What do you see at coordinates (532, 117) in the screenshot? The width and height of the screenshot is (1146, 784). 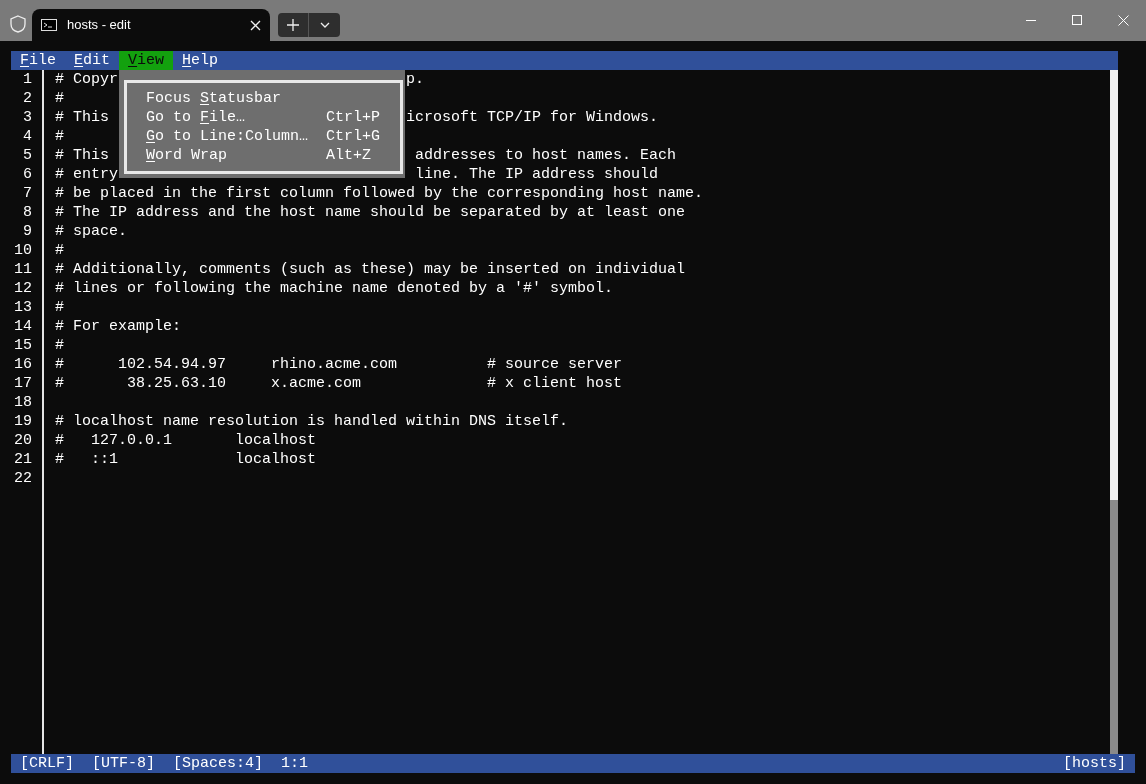 I see `code-line: icrosoft TCP/IP for Windows.` at bounding box center [532, 117].